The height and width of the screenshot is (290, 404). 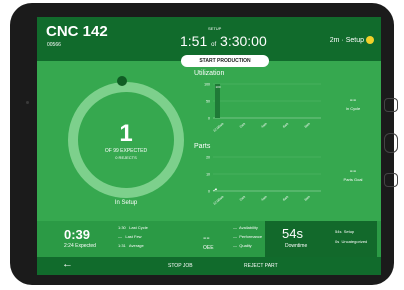 I want to click on expected-count: OF 99 EXPECTED, so click(x=126, y=151).